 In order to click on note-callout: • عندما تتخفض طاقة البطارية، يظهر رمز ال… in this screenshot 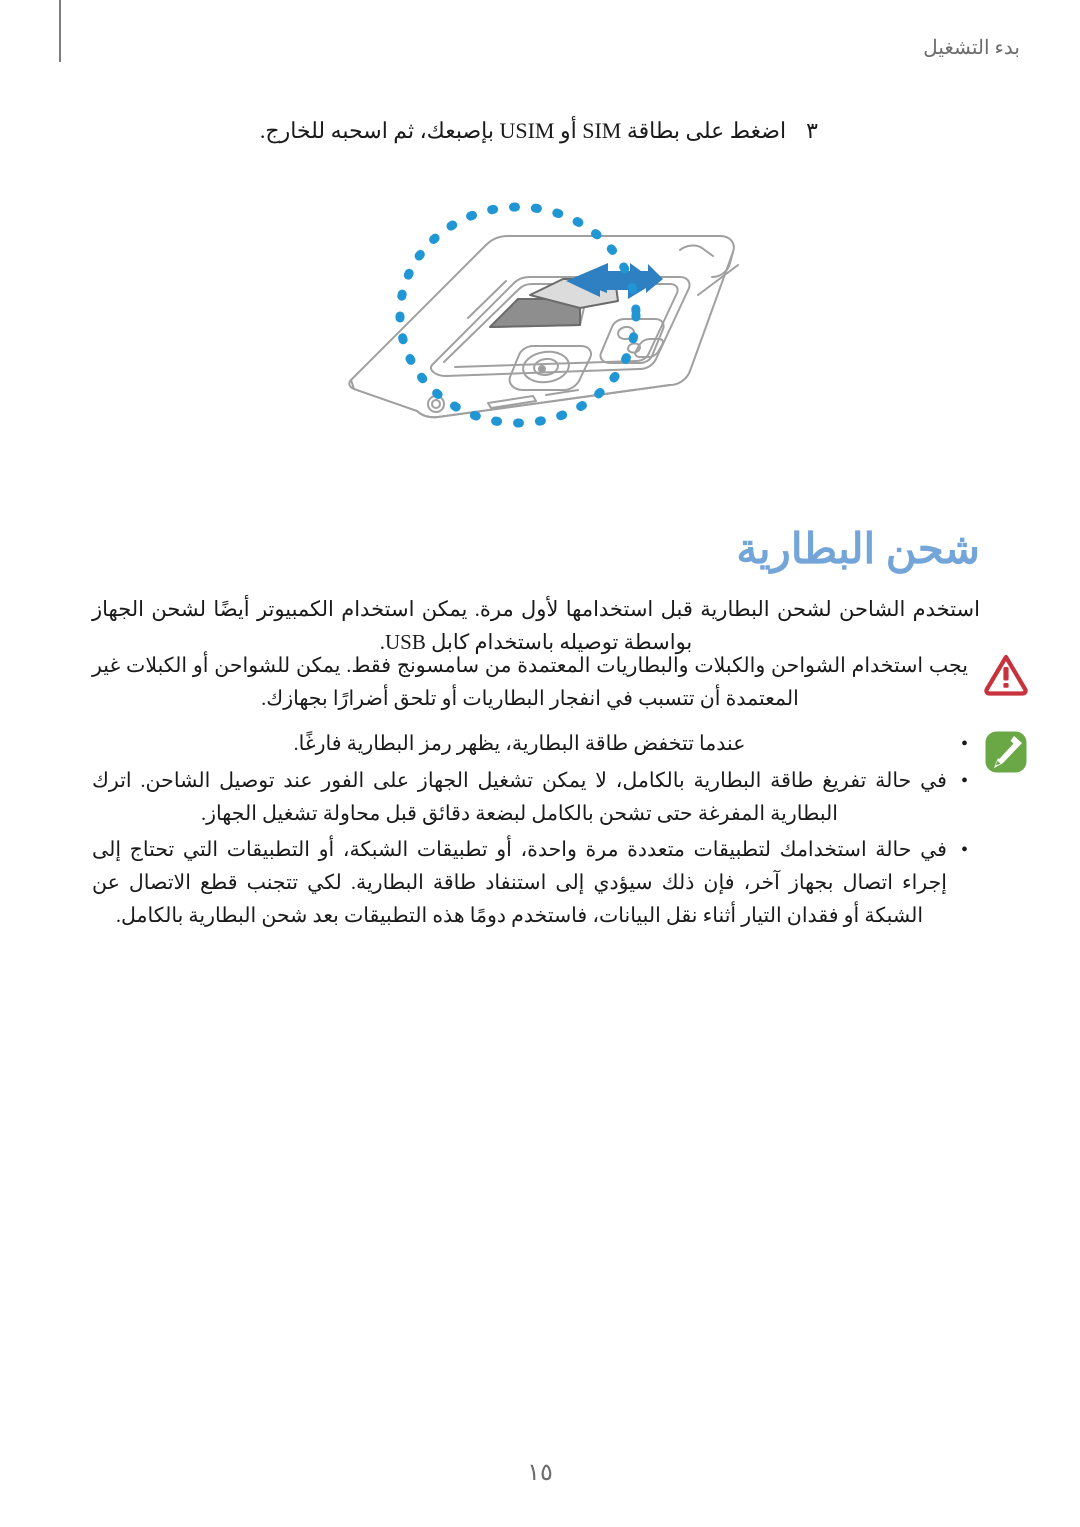, I will do `click(560, 832)`.